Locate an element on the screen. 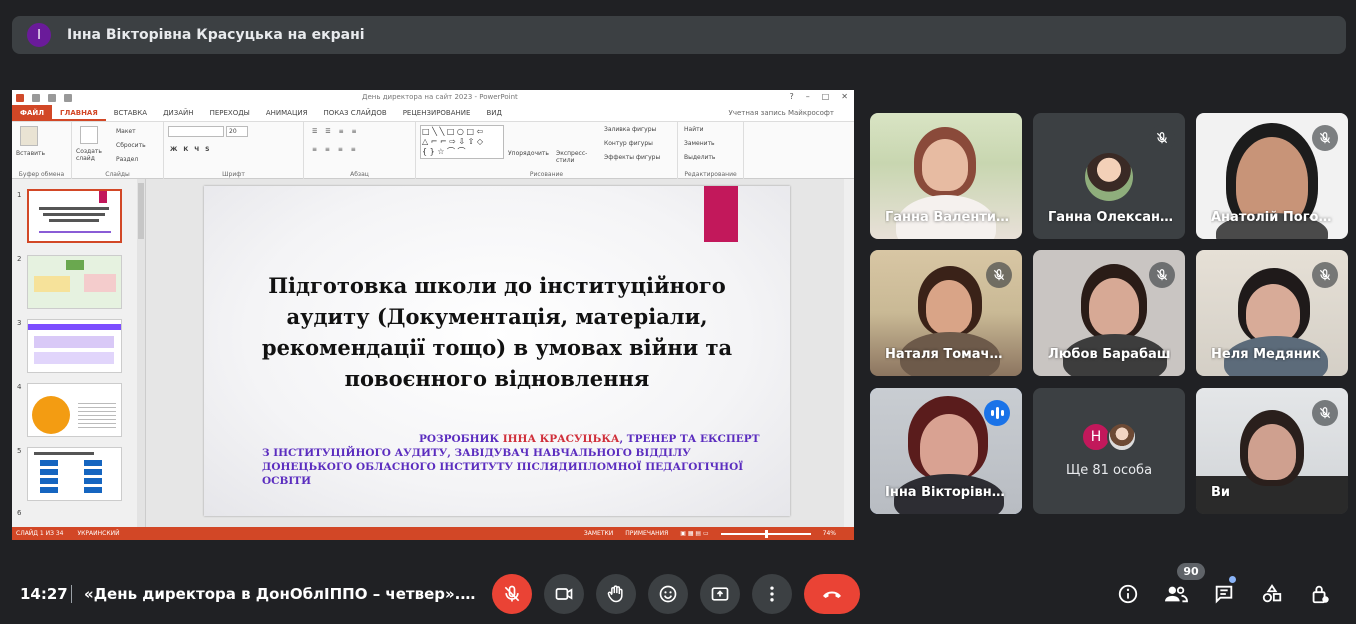 This screenshot has height=624, width=1356. zoom-slider is located at coordinates (765, 533).